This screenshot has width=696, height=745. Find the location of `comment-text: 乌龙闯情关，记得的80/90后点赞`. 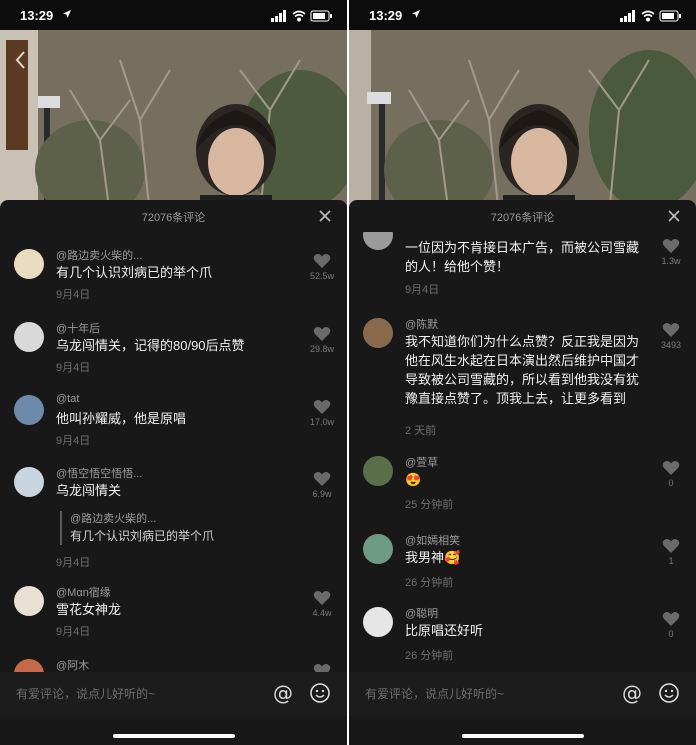

comment-text: 乌龙闯情关，记得的80/90后点赞 is located at coordinates (176, 345).